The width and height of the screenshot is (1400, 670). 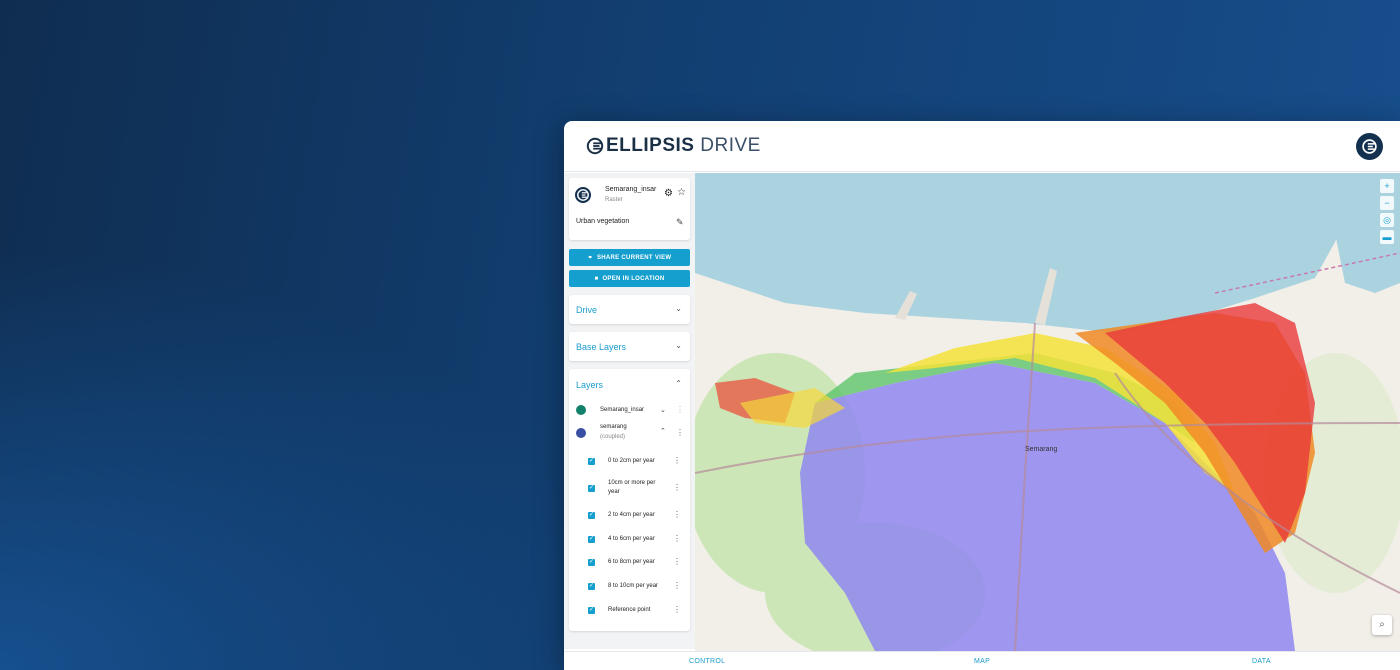 What do you see at coordinates (613, 427) in the screenshot?
I see `layer-row-label: semarang` at bounding box center [613, 427].